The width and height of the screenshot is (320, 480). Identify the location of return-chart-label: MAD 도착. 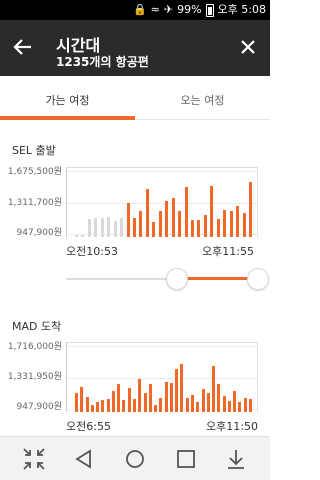
(37, 326).